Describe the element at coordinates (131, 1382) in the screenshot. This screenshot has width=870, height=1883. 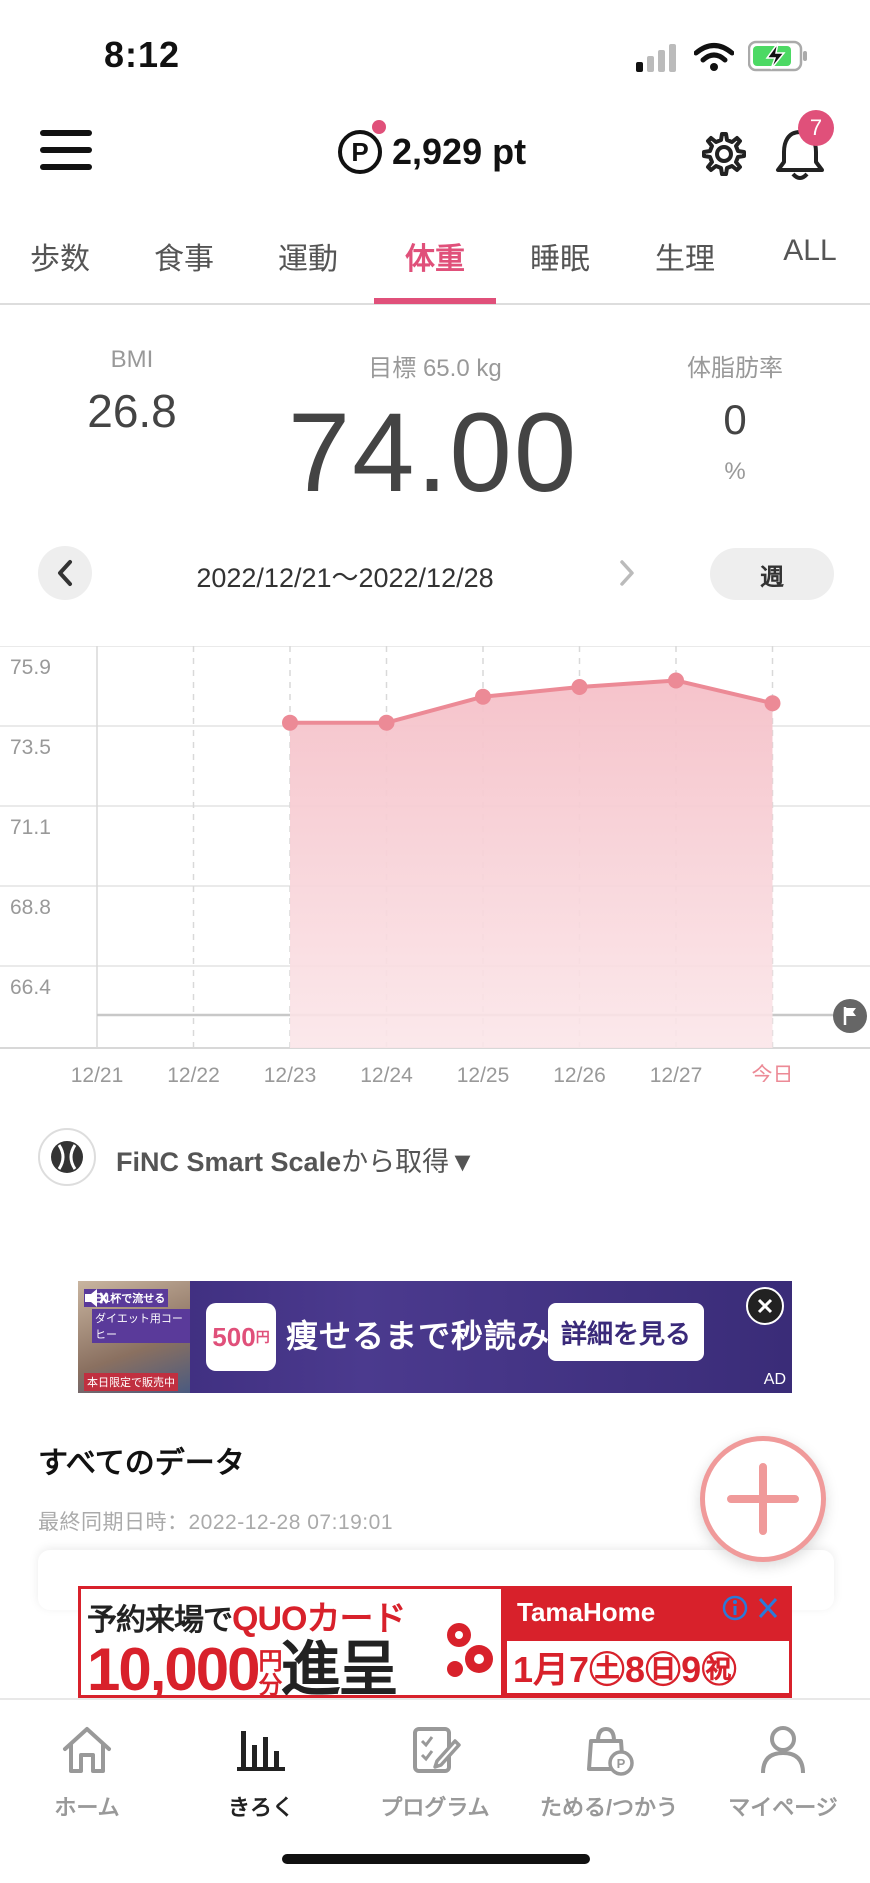
I see `ad-image-caption-3: 本日限定で販売中` at that location.